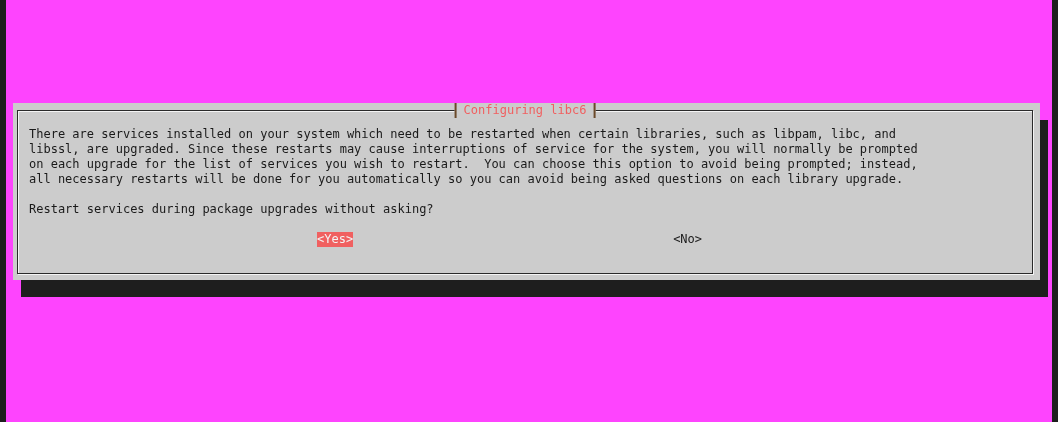 This screenshot has width=1058, height=422. What do you see at coordinates (232, 209) in the screenshot?
I see `dialog-question: Restart services during package upgrades without asking?` at bounding box center [232, 209].